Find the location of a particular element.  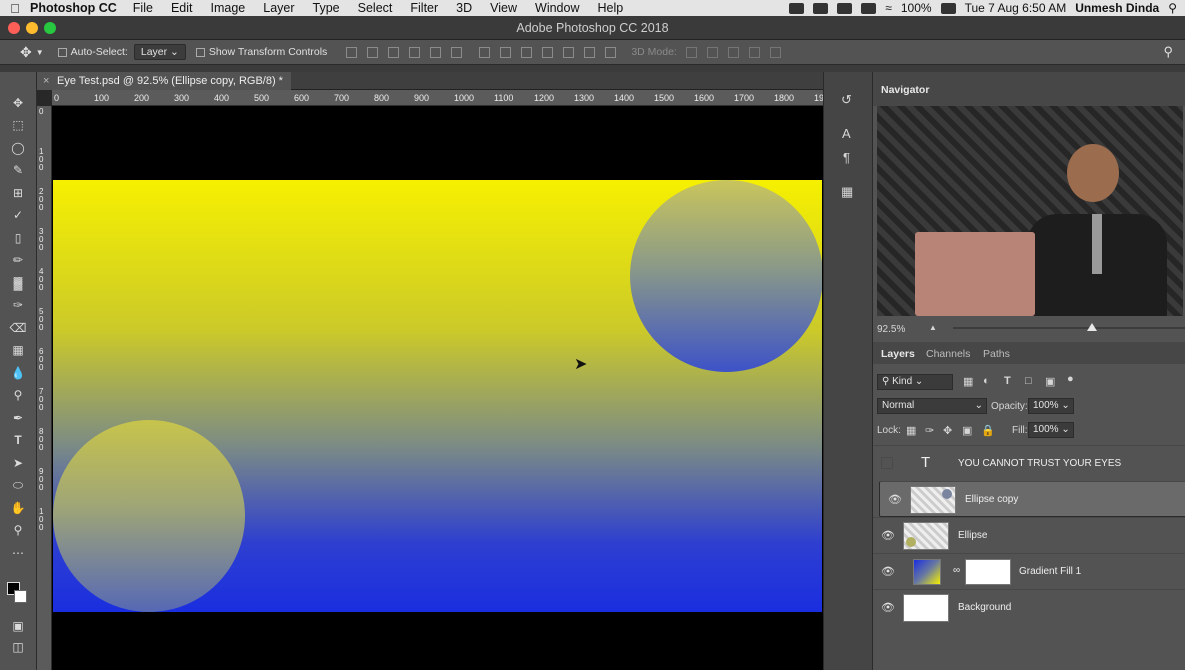

search-icon: ⚲ is located at coordinates (1168, 52).